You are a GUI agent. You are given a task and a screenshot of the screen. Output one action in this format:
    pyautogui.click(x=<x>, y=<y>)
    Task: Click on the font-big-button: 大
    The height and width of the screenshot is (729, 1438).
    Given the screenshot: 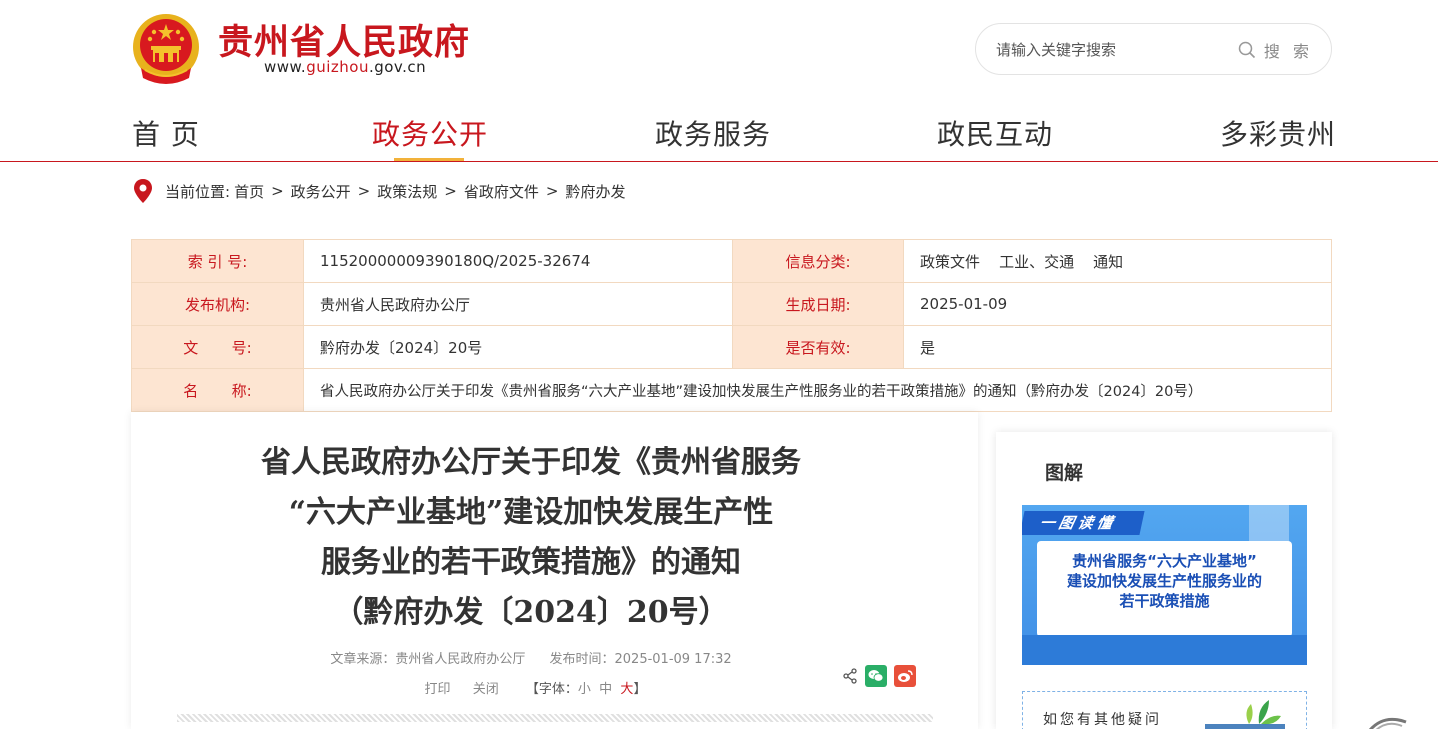 What is the action you would take?
    pyautogui.click(x=626, y=689)
    